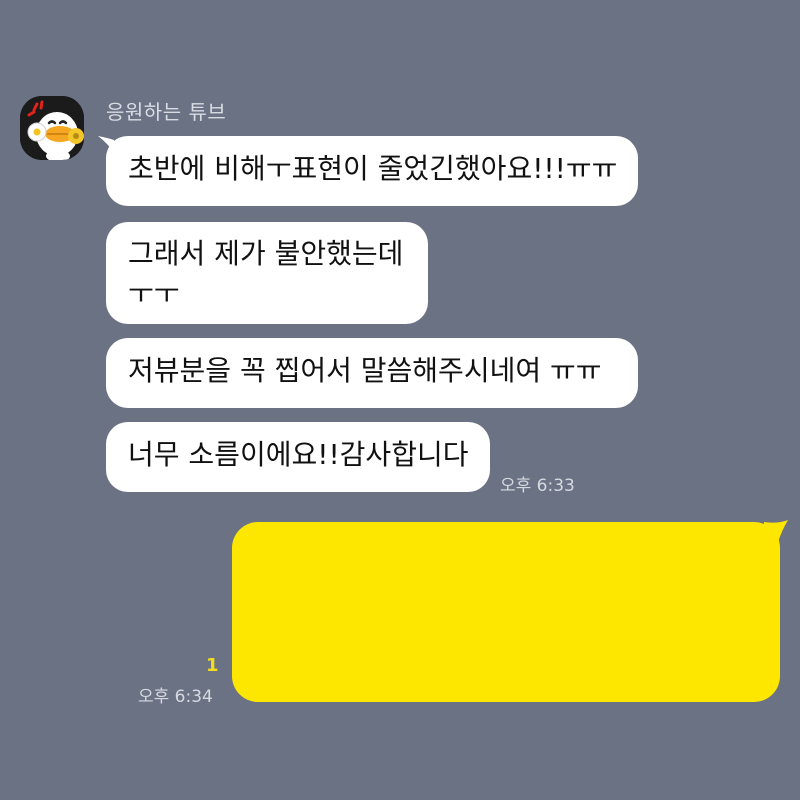 The height and width of the screenshot is (800, 800). I want to click on duck-character-icon, so click(52, 128).